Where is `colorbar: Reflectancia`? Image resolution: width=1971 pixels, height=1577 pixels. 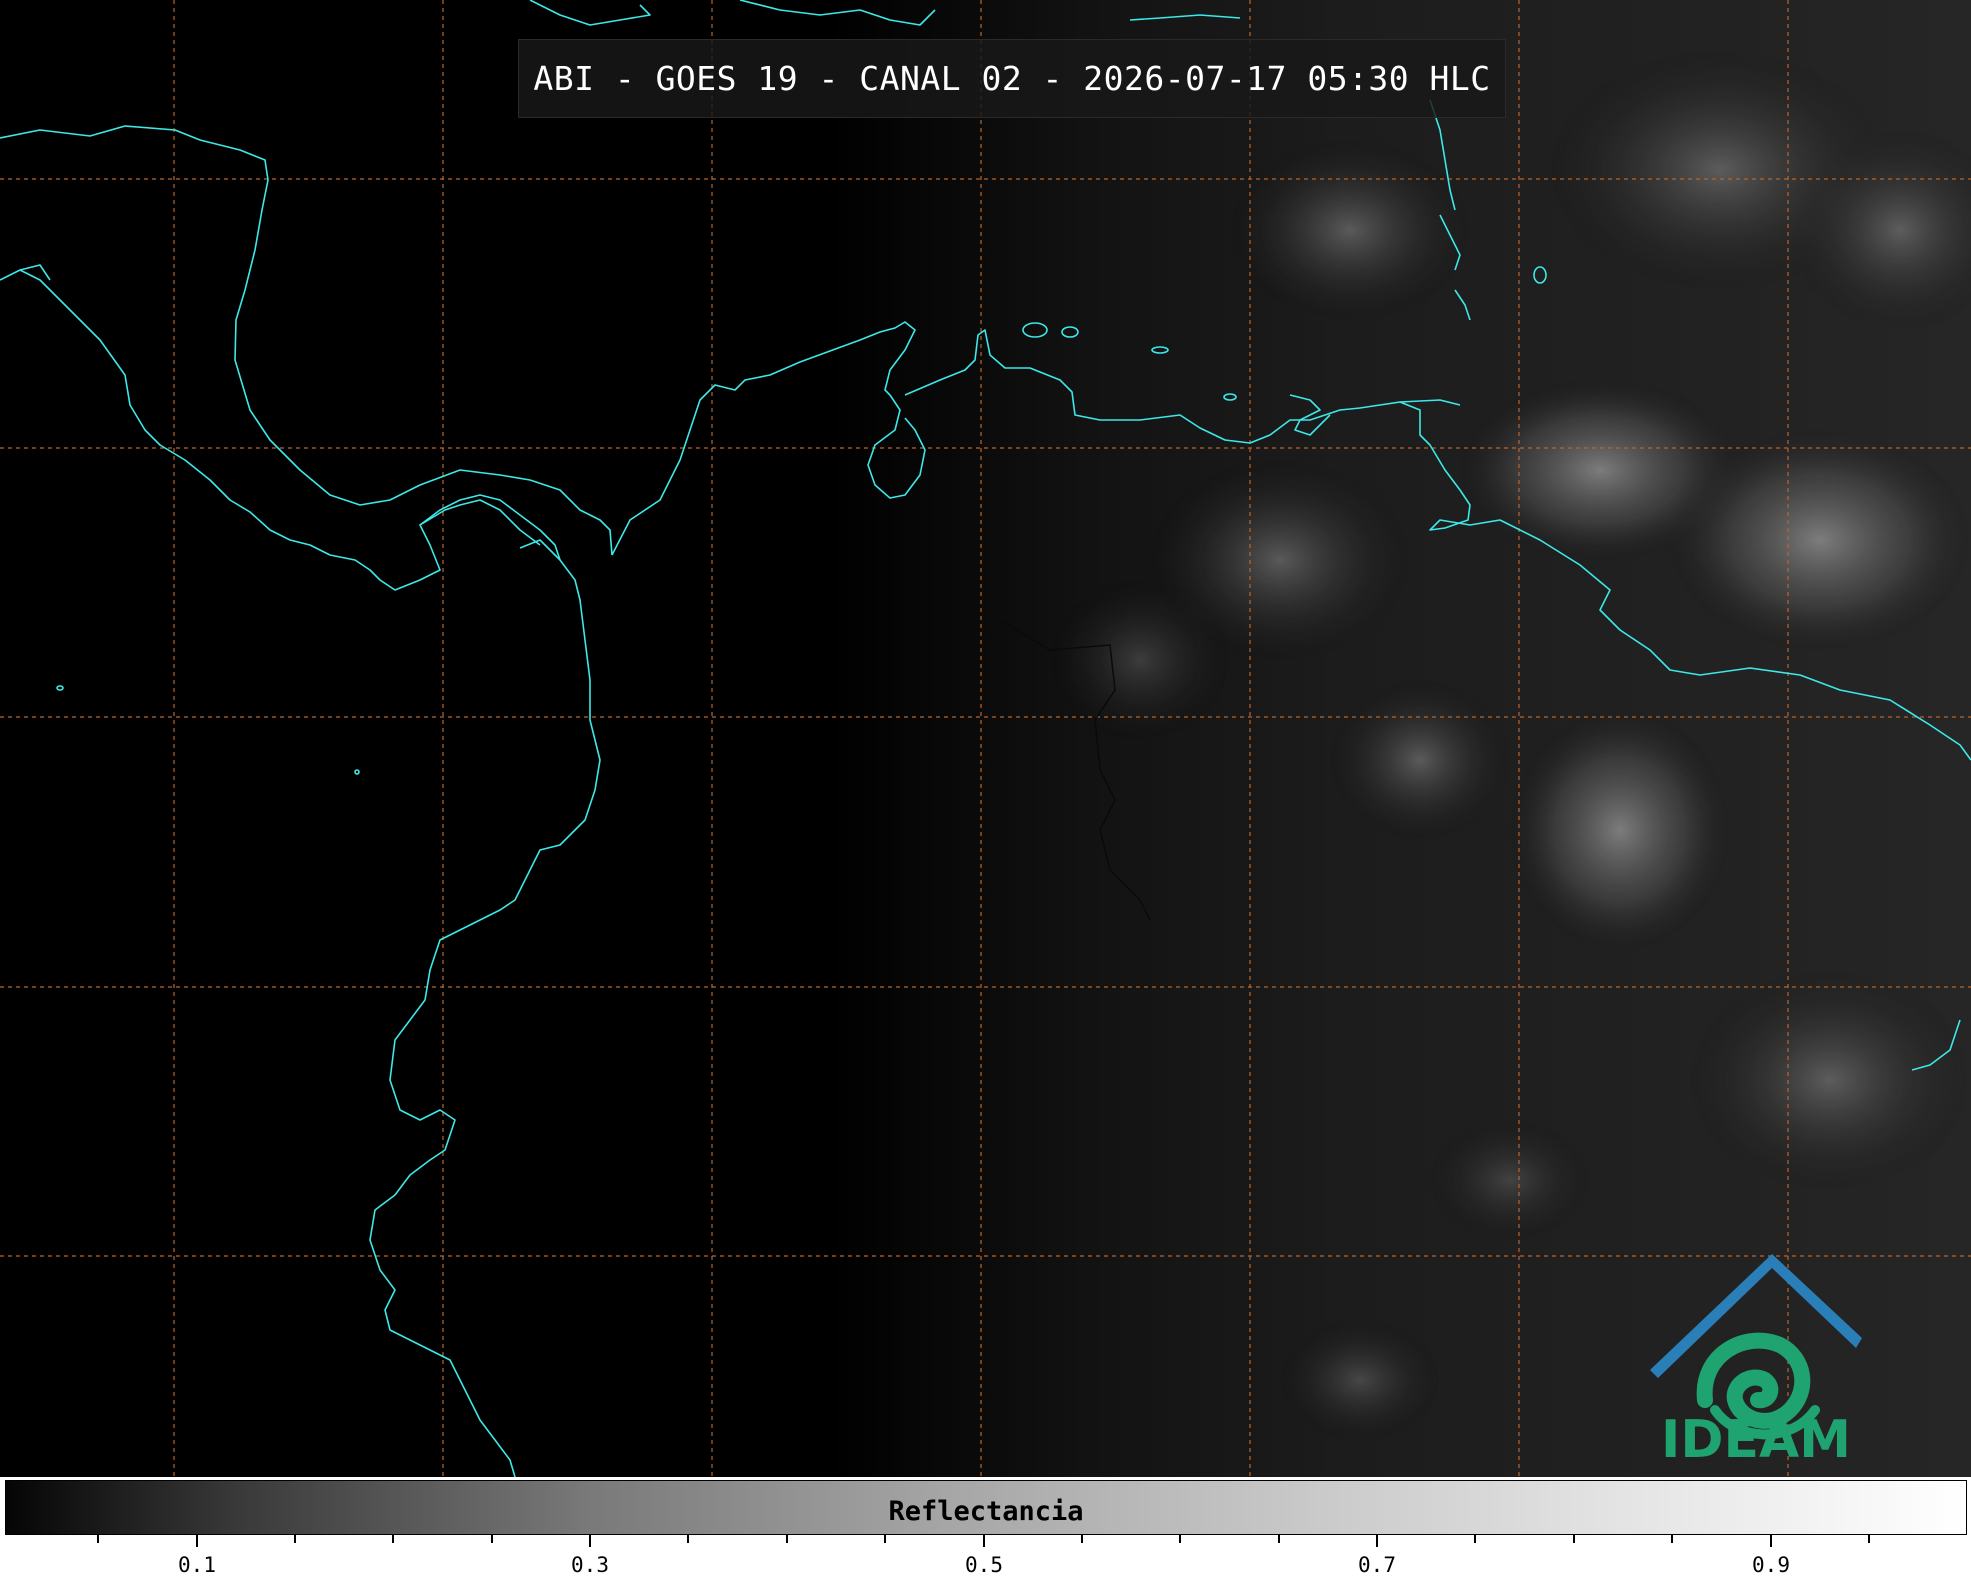
colorbar: Reflectancia is located at coordinates (986, 1507).